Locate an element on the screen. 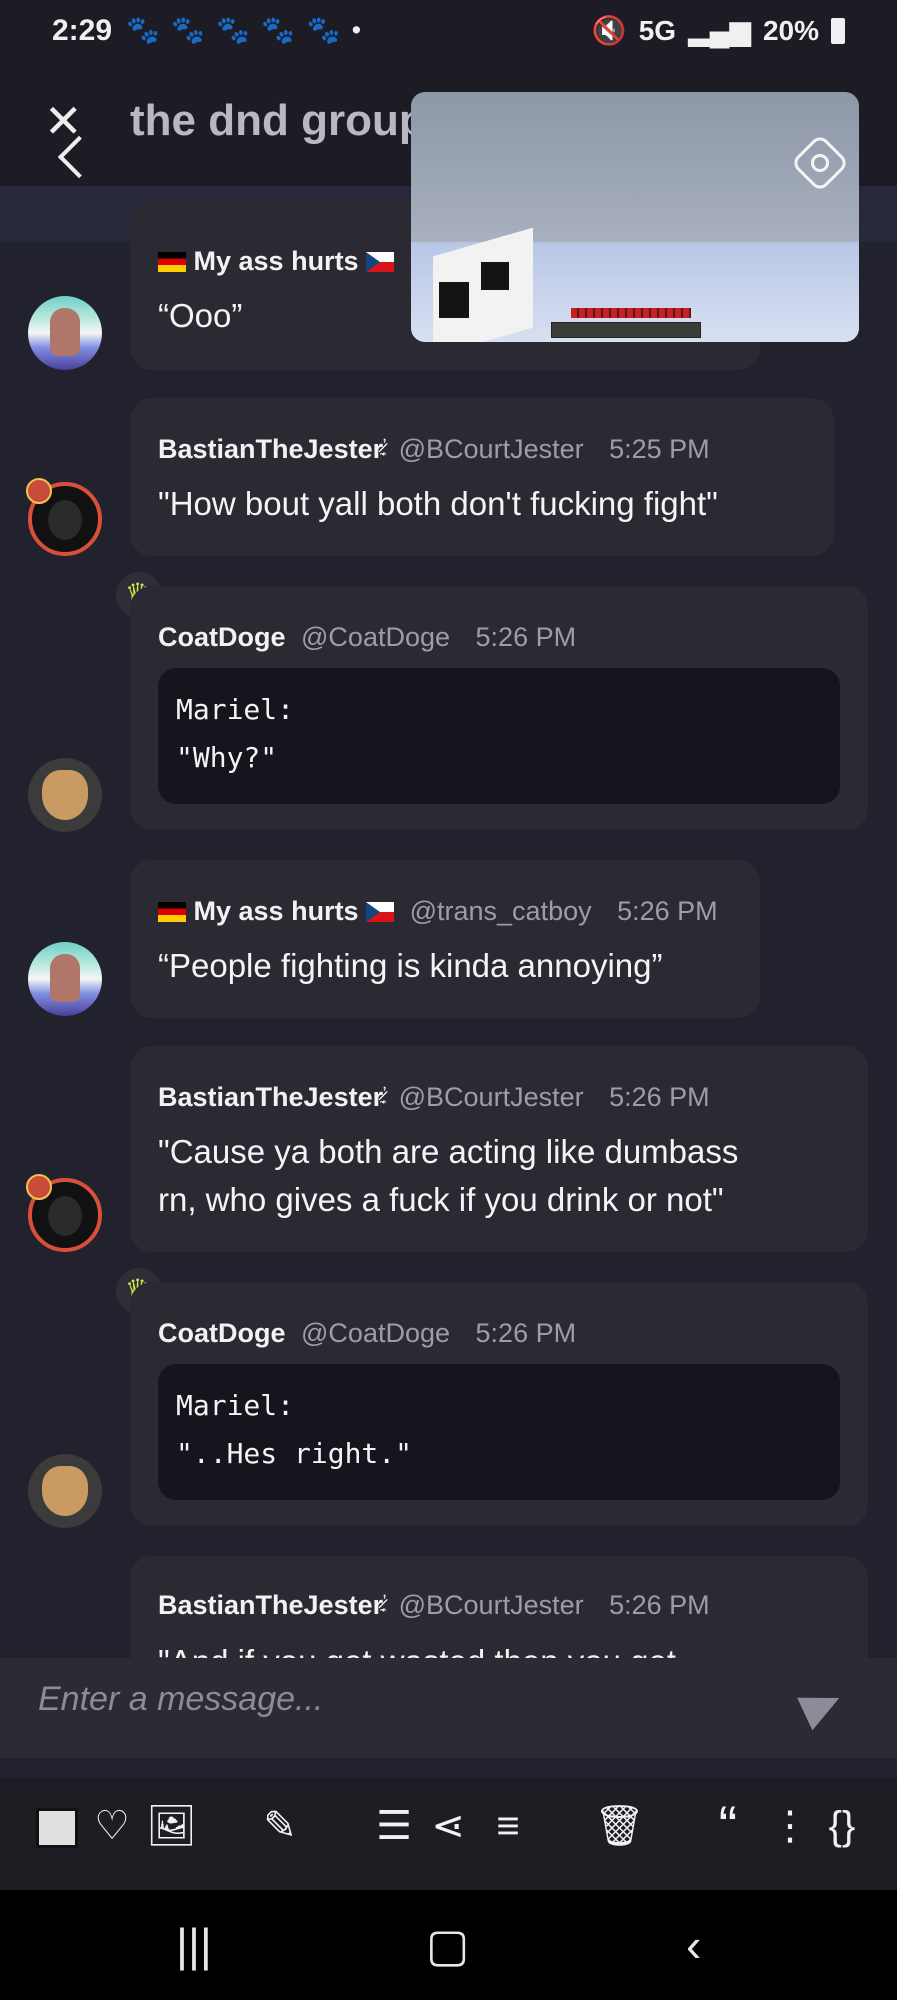 This screenshot has width=897, height=2000. code-icon: {} is located at coordinates (842, 1826).